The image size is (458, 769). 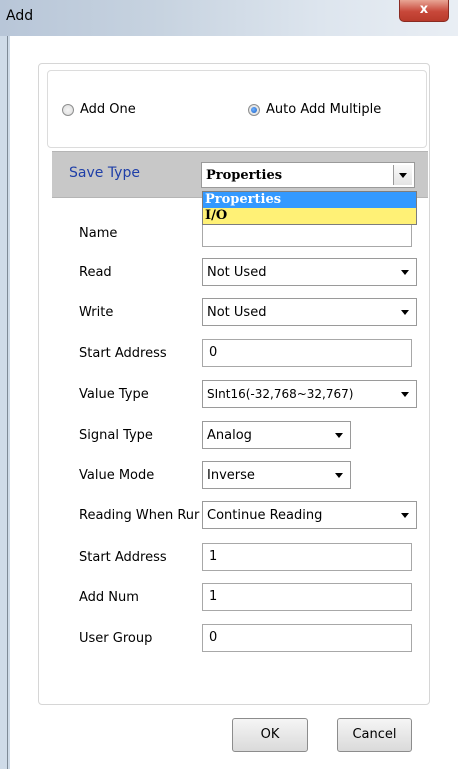 What do you see at coordinates (309, 312) in the screenshot?
I see `write-select: Not Used` at bounding box center [309, 312].